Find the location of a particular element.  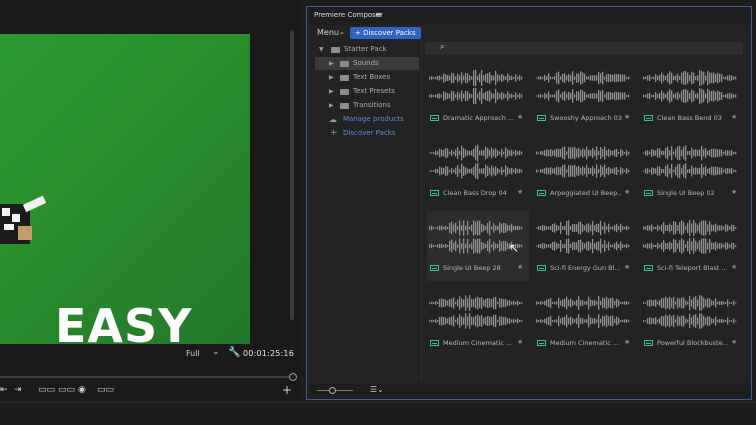

tree-item-sounds: ▶ Sounds is located at coordinates (367, 63).